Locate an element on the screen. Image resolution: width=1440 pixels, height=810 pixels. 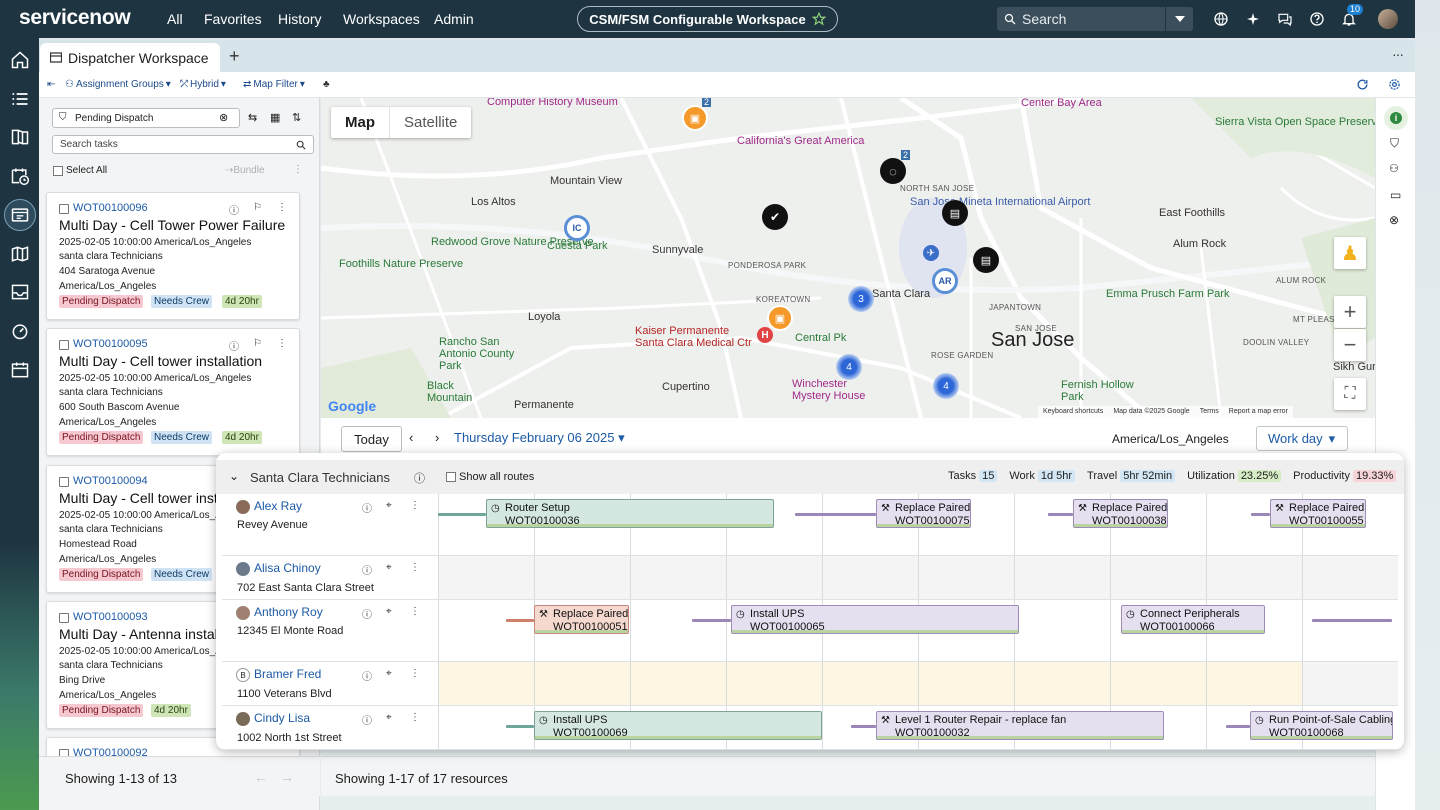
document-add-icon: ▭ is located at coordinates (1395, 195).